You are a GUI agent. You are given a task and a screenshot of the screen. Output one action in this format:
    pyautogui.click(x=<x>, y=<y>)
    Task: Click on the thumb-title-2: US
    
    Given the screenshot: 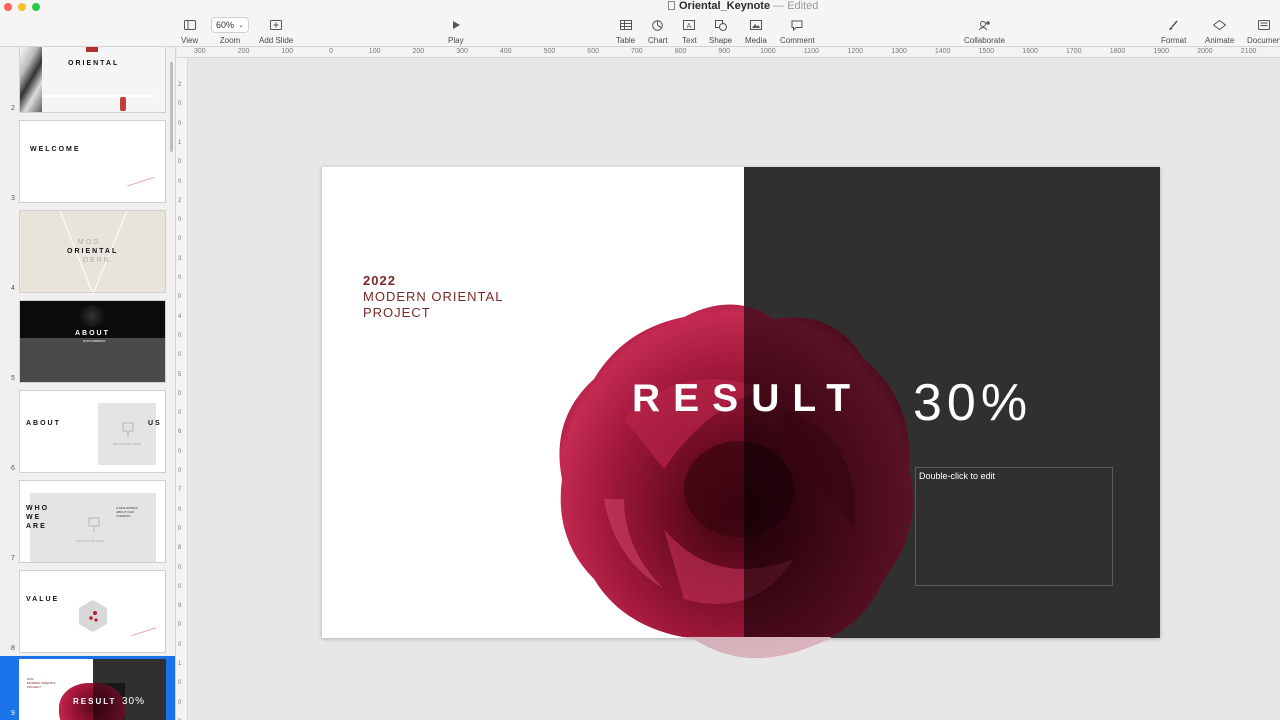 What is the action you would take?
    pyautogui.click(x=155, y=423)
    